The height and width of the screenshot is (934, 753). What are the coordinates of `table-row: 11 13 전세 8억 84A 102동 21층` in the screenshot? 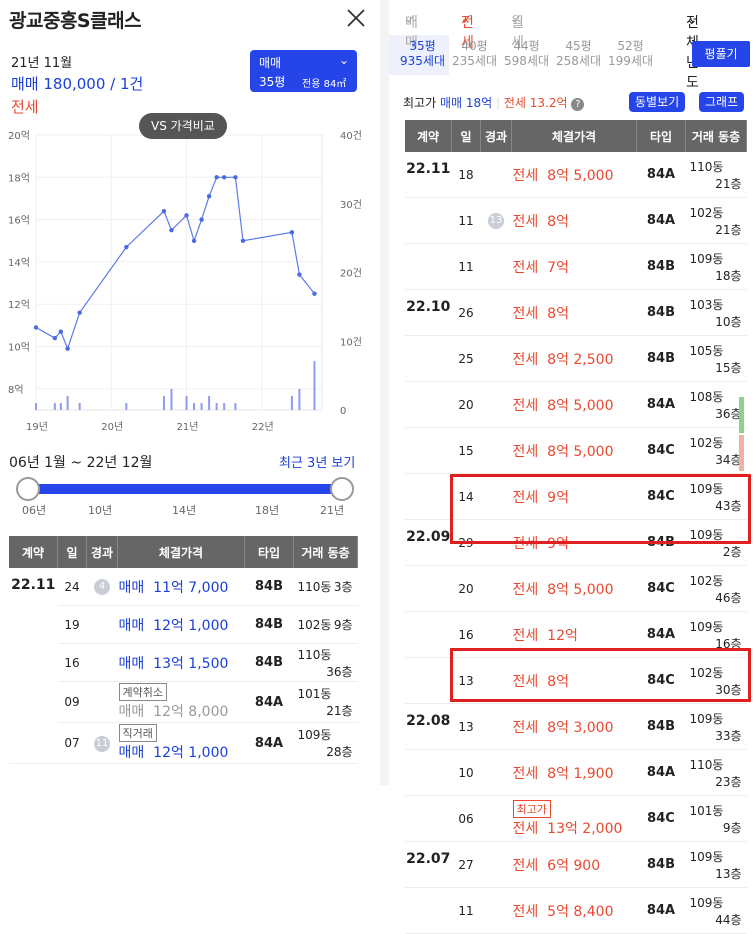 It's located at (576, 220).